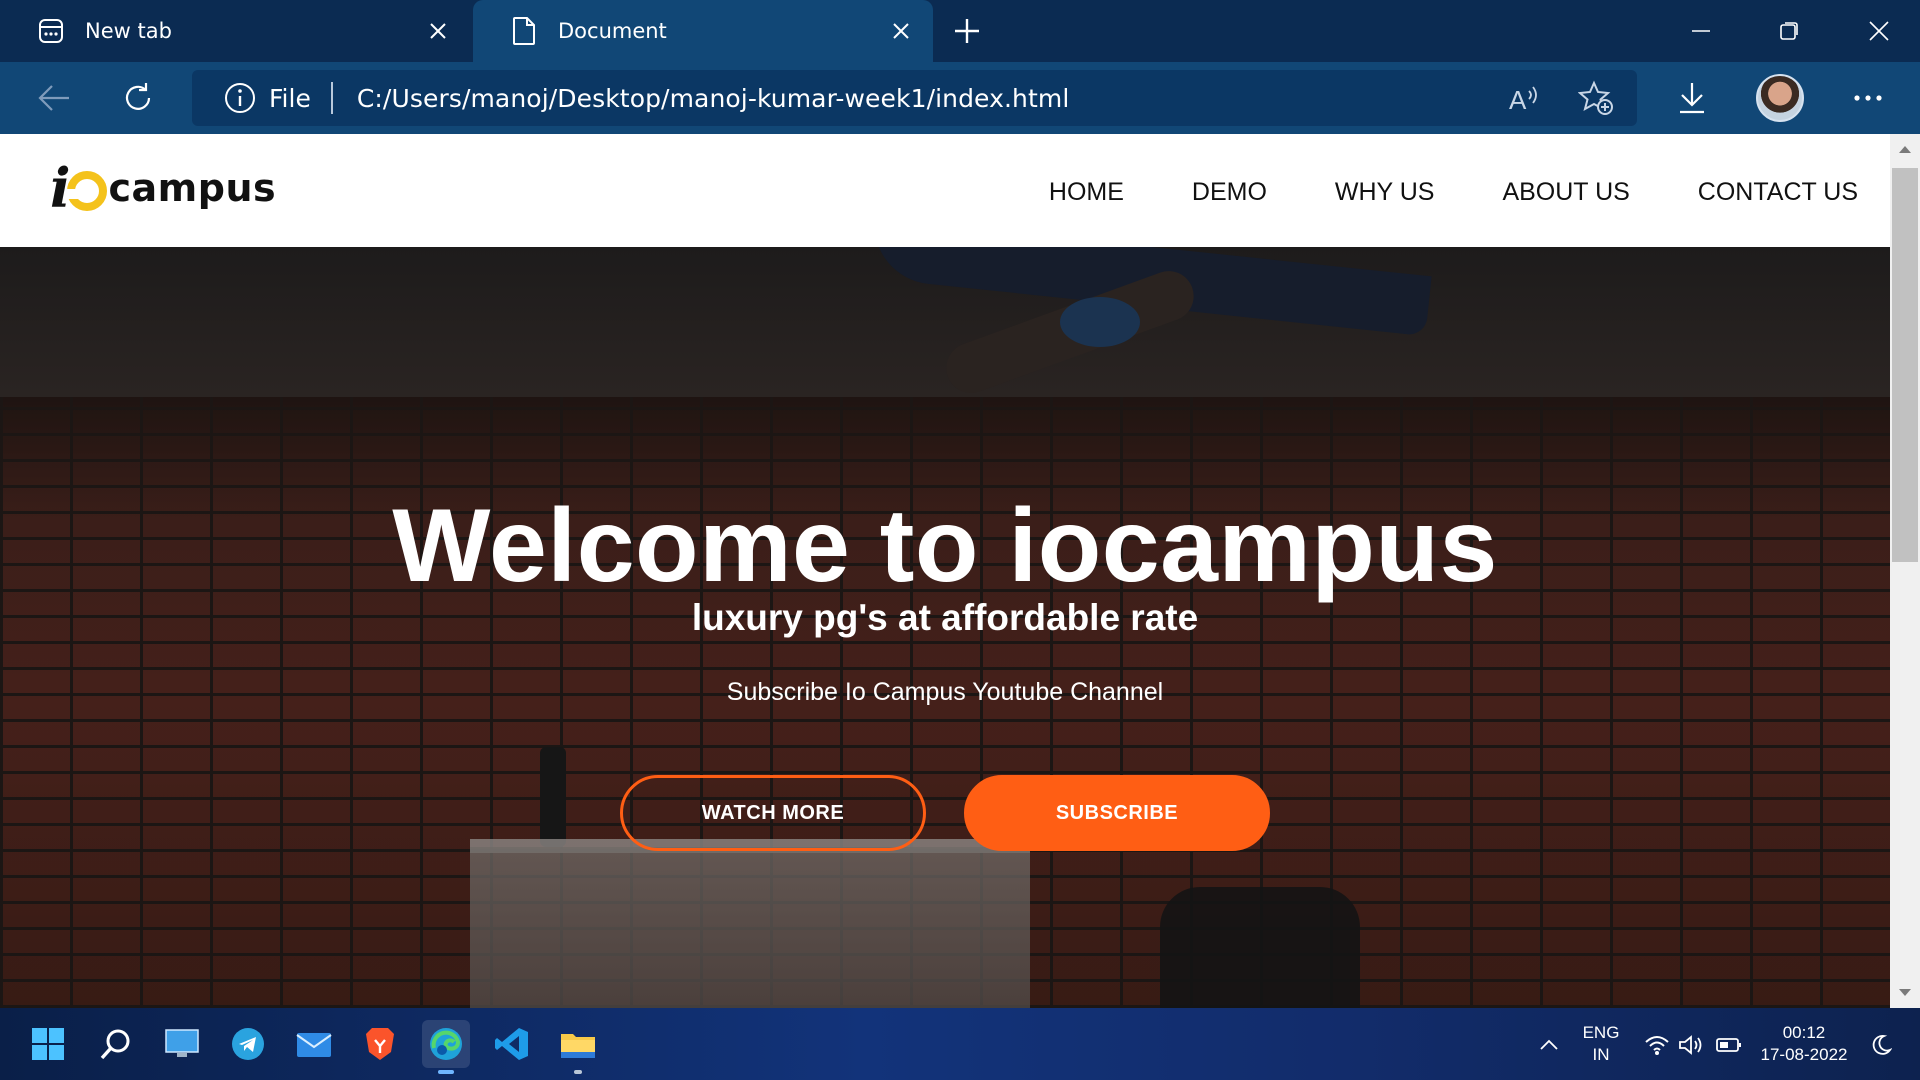 This screenshot has width=1920, height=1080. What do you see at coordinates (553, 797) in the screenshot?
I see `bottle-image` at bounding box center [553, 797].